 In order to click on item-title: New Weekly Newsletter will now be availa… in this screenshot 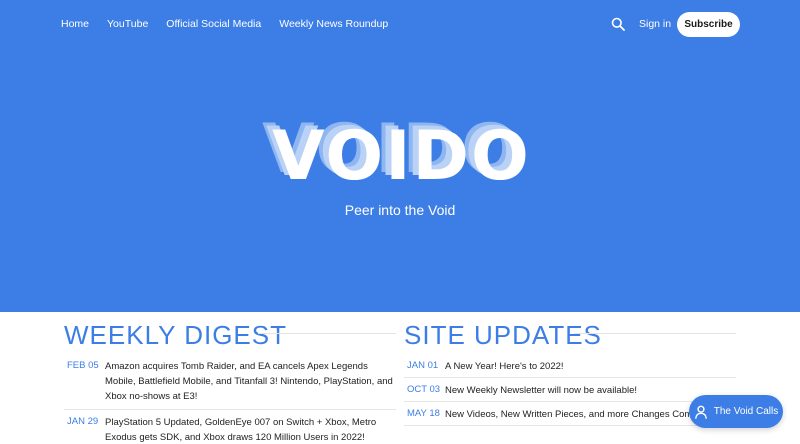, I will do `click(541, 390)`.